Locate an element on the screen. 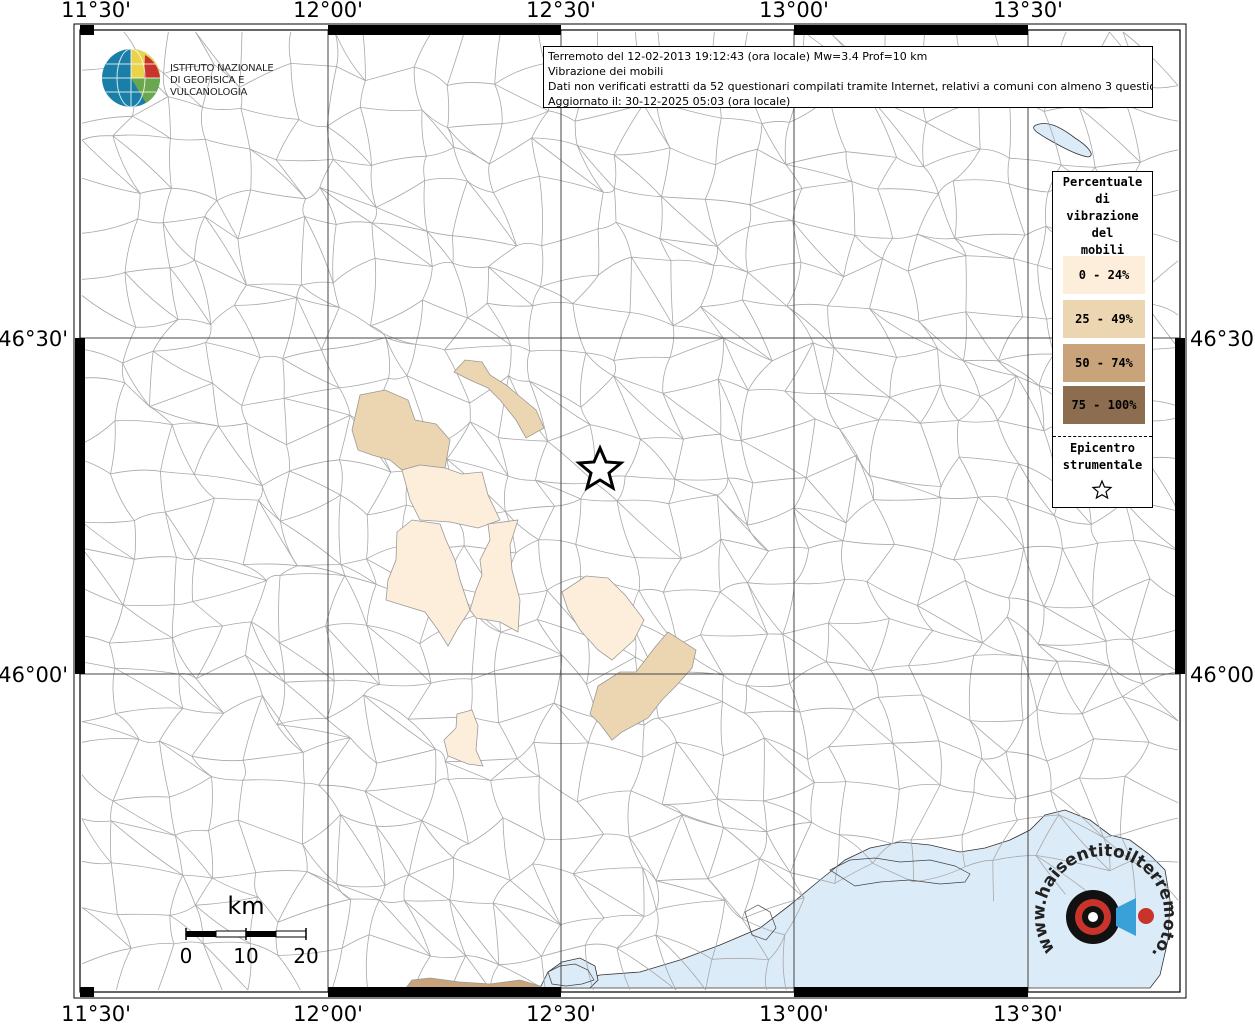 This screenshot has height=1024, width=1255. star-icon is located at coordinates (1102, 489).